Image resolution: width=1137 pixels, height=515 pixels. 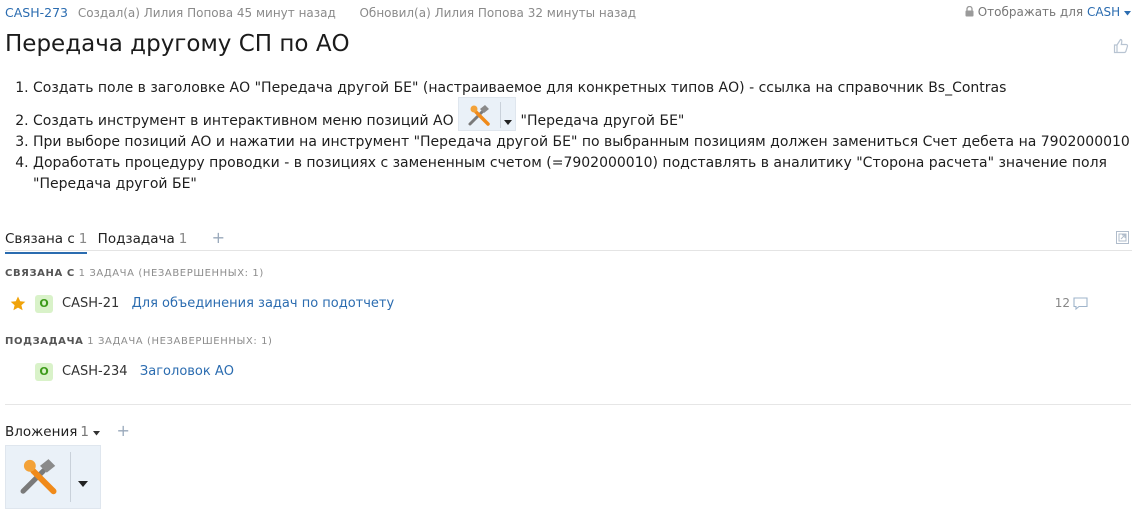 I want to click on visibility-label: Отображать для, so click(x=1030, y=12).